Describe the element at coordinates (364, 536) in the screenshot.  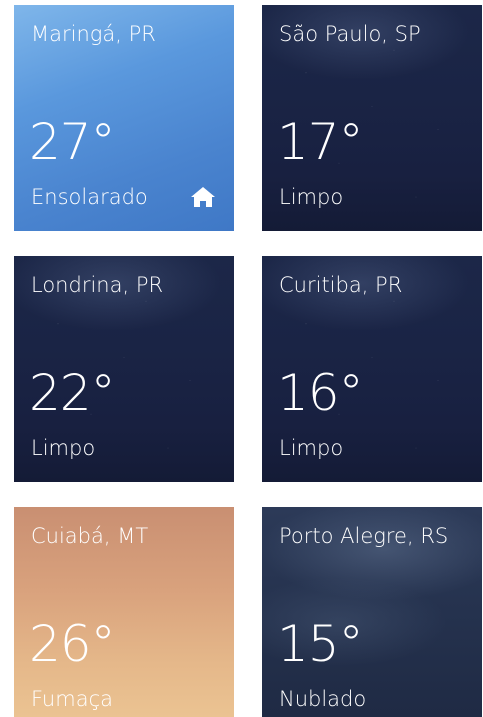
I see `tile-city-name: Porto Alegre, RS` at that location.